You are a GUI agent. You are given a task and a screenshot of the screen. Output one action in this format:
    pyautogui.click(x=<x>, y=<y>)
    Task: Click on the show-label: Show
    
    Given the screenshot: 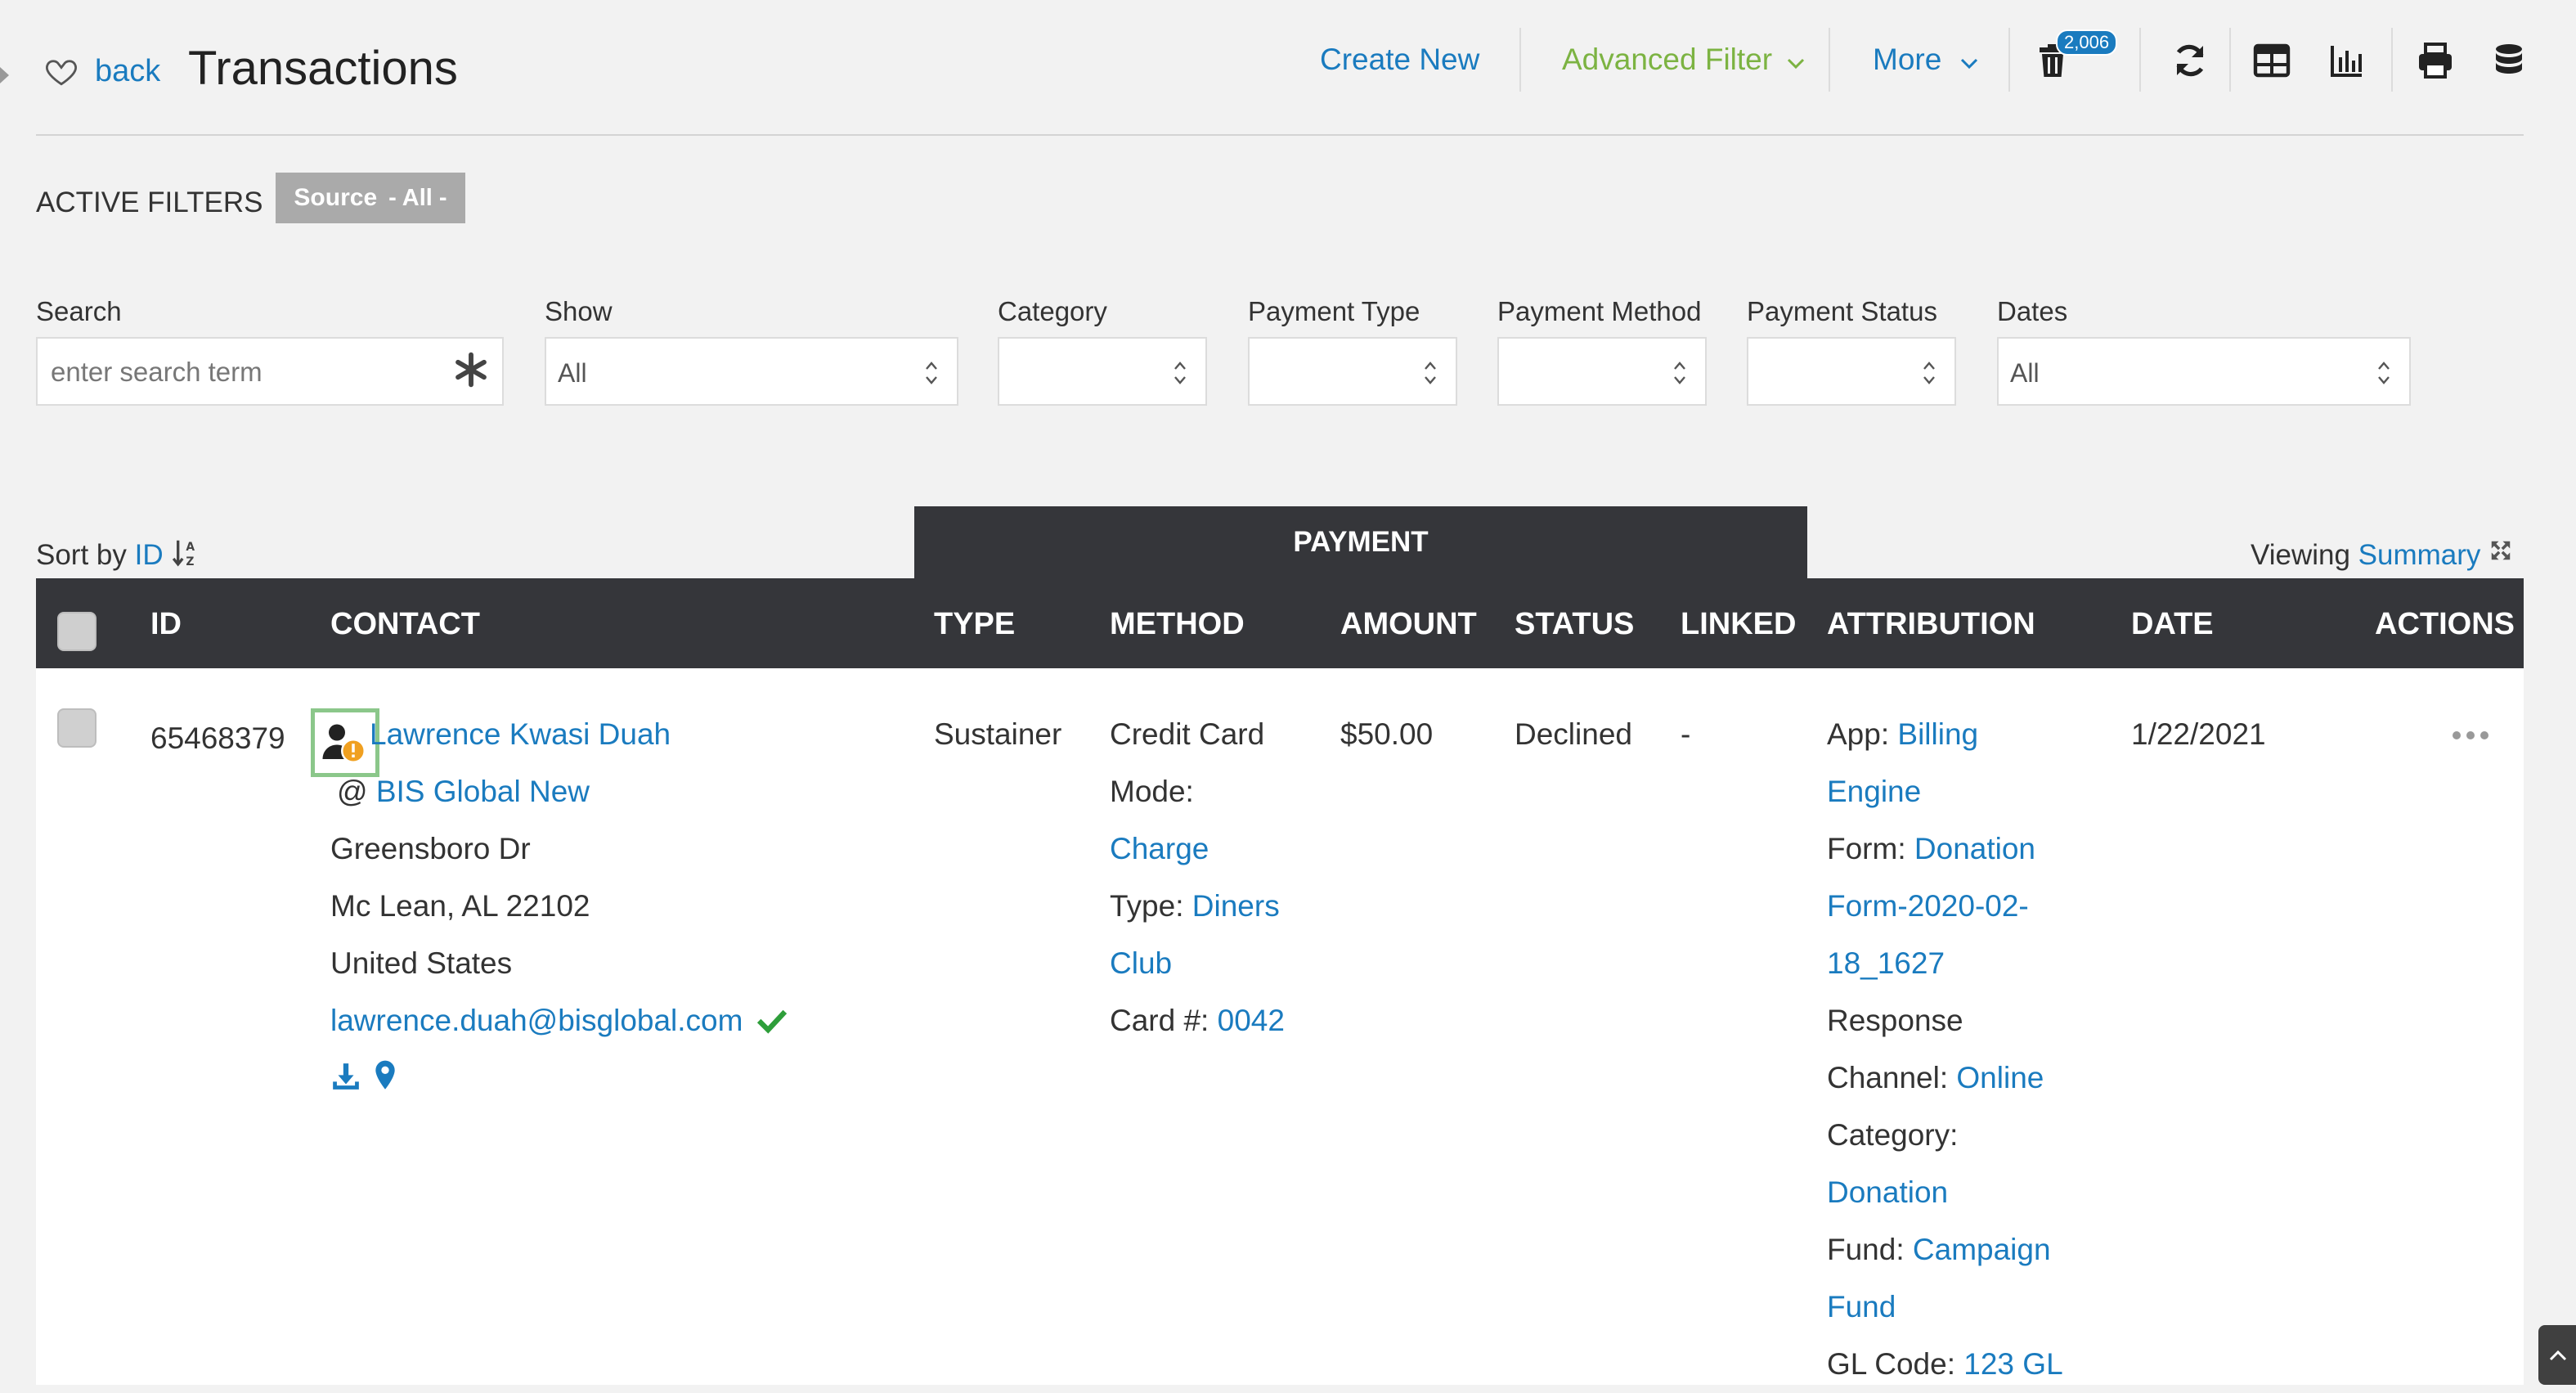 What is the action you would take?
    pyautogui.click(x=579, y=311)
    